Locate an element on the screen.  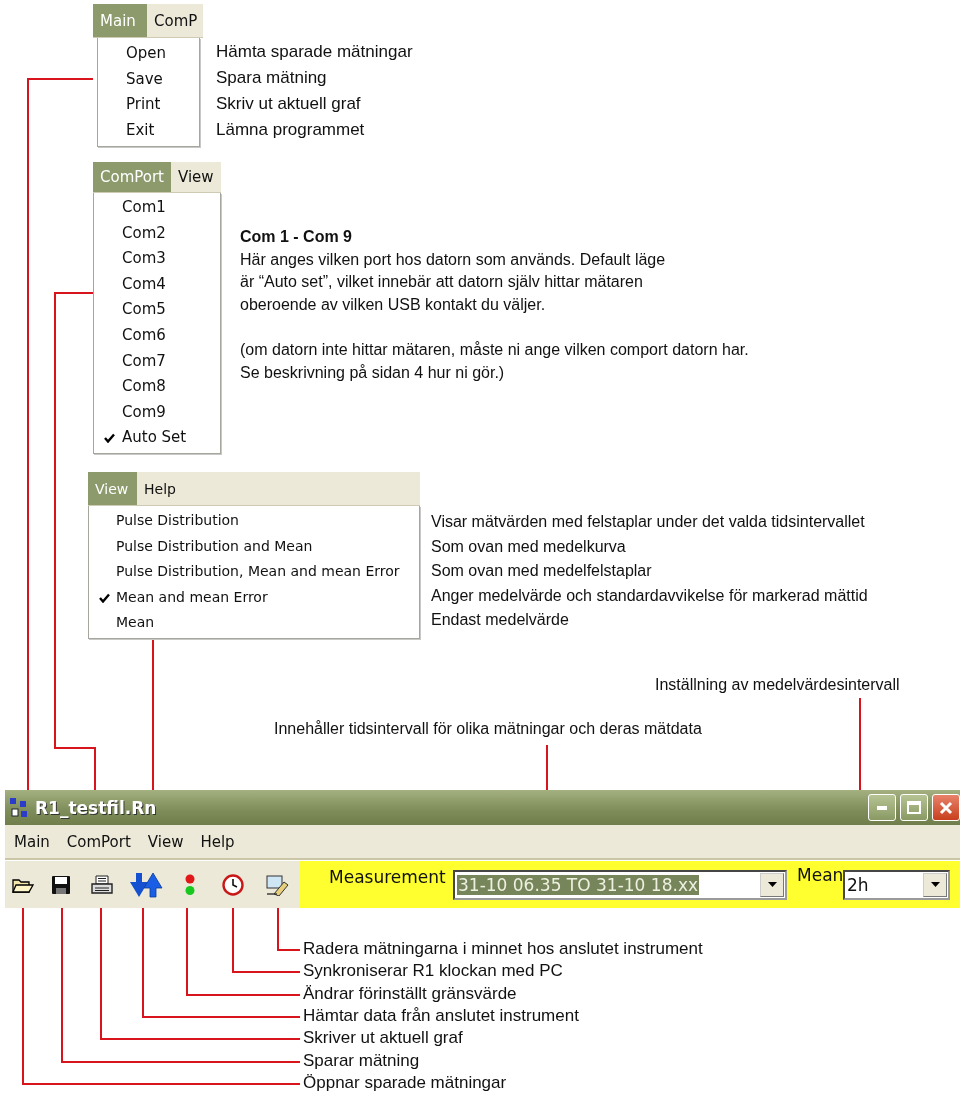
annotation-text: Som ovan med medelfelstaplar is located at coordinates (541, 571).